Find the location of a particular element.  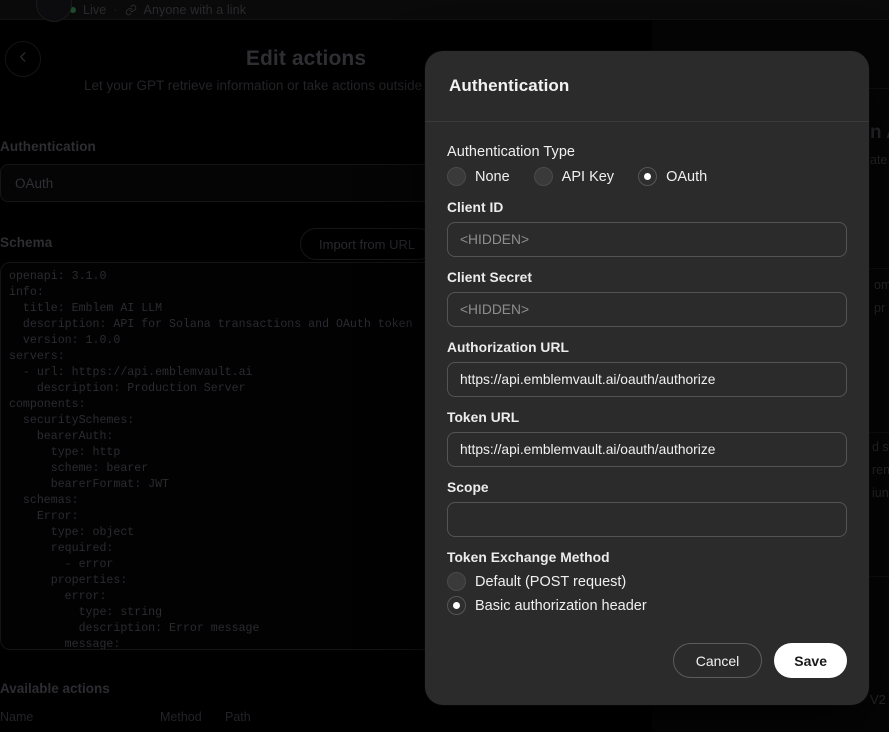

radio-basic-auth-header-icon is located at coordinates (456, 605).